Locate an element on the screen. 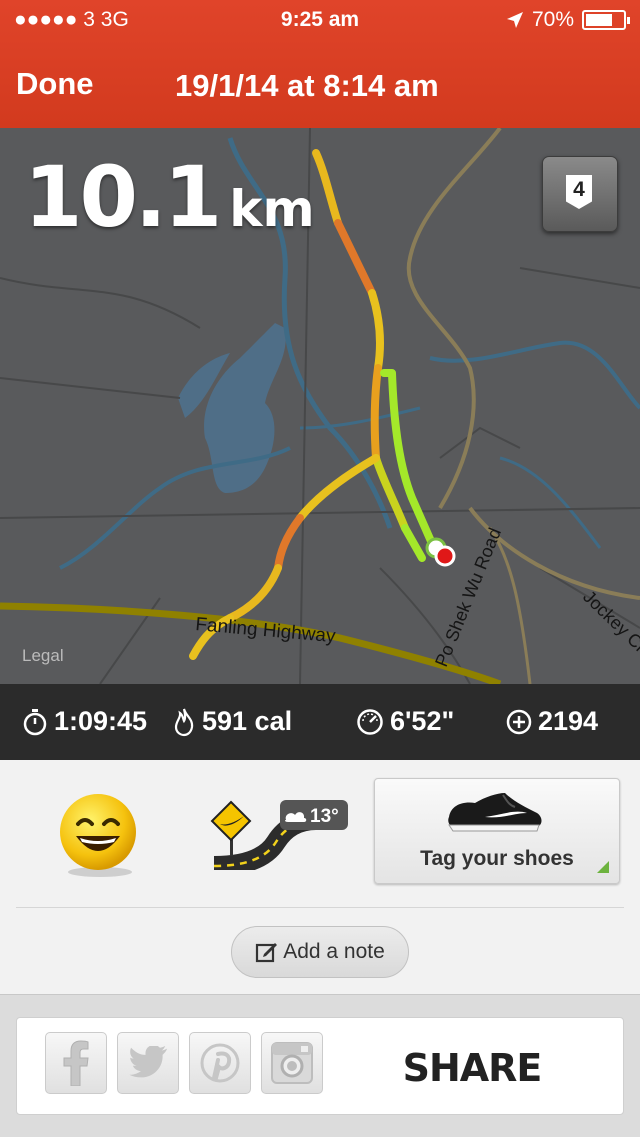  battery-percent: 70% is located at coordinates (552, 19).